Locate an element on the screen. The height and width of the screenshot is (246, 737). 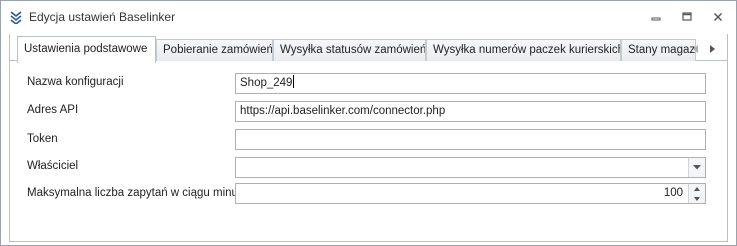
chevron-down-small-icon is located at coordinates (697, 198).